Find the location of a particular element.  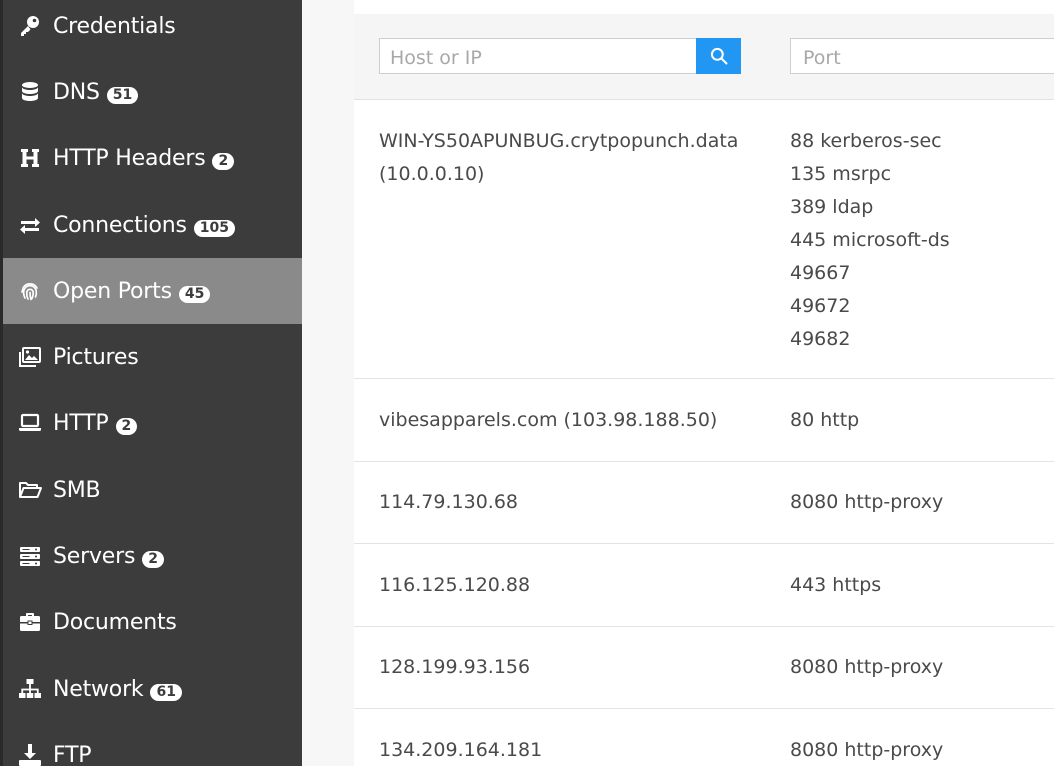

sidebar-item-pictures: Pictures is located at coordinates (152, 357).